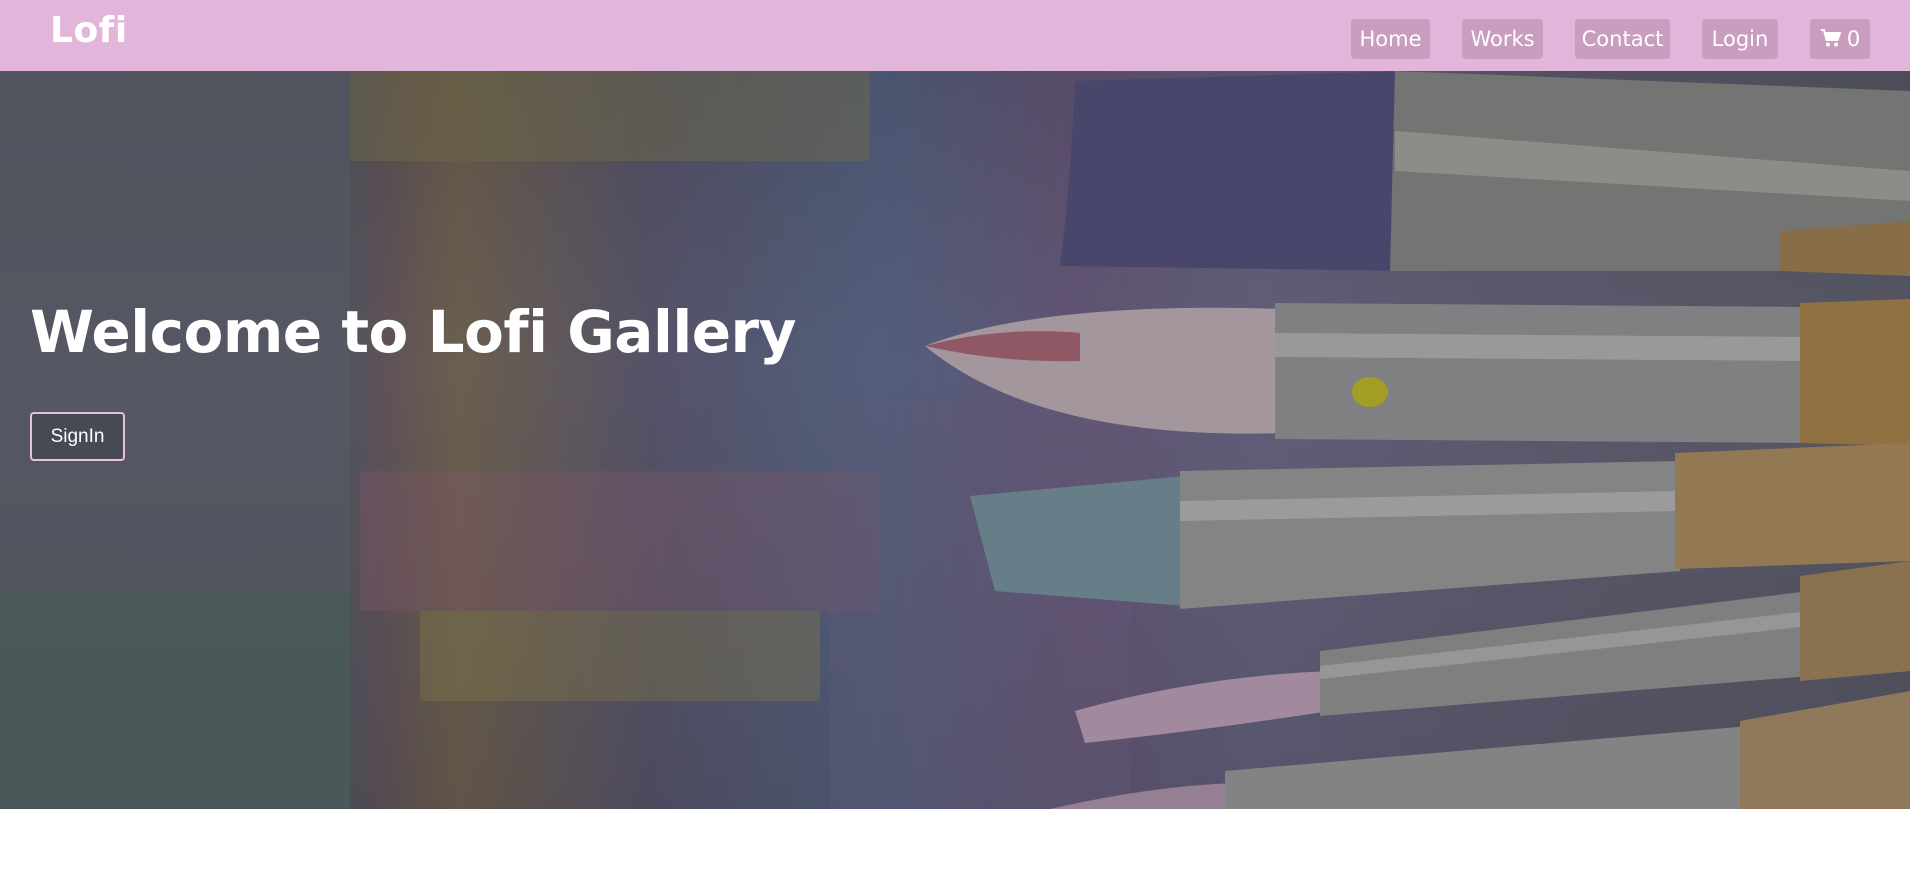 This screenshot has height=885, width=1910. What do you see at coordinates (1853, 39) in the screenshot?
I see `cart-count: 0` at bounding box center [1853, 39].